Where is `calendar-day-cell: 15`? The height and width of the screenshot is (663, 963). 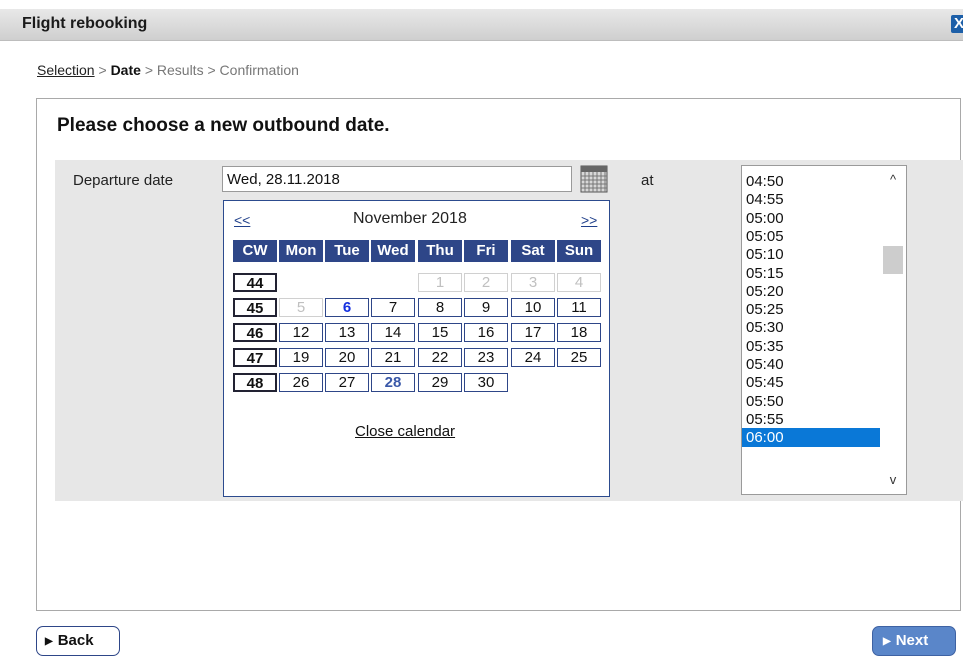 calendar-day-cell: 15 is located at coordinates (440, 332).